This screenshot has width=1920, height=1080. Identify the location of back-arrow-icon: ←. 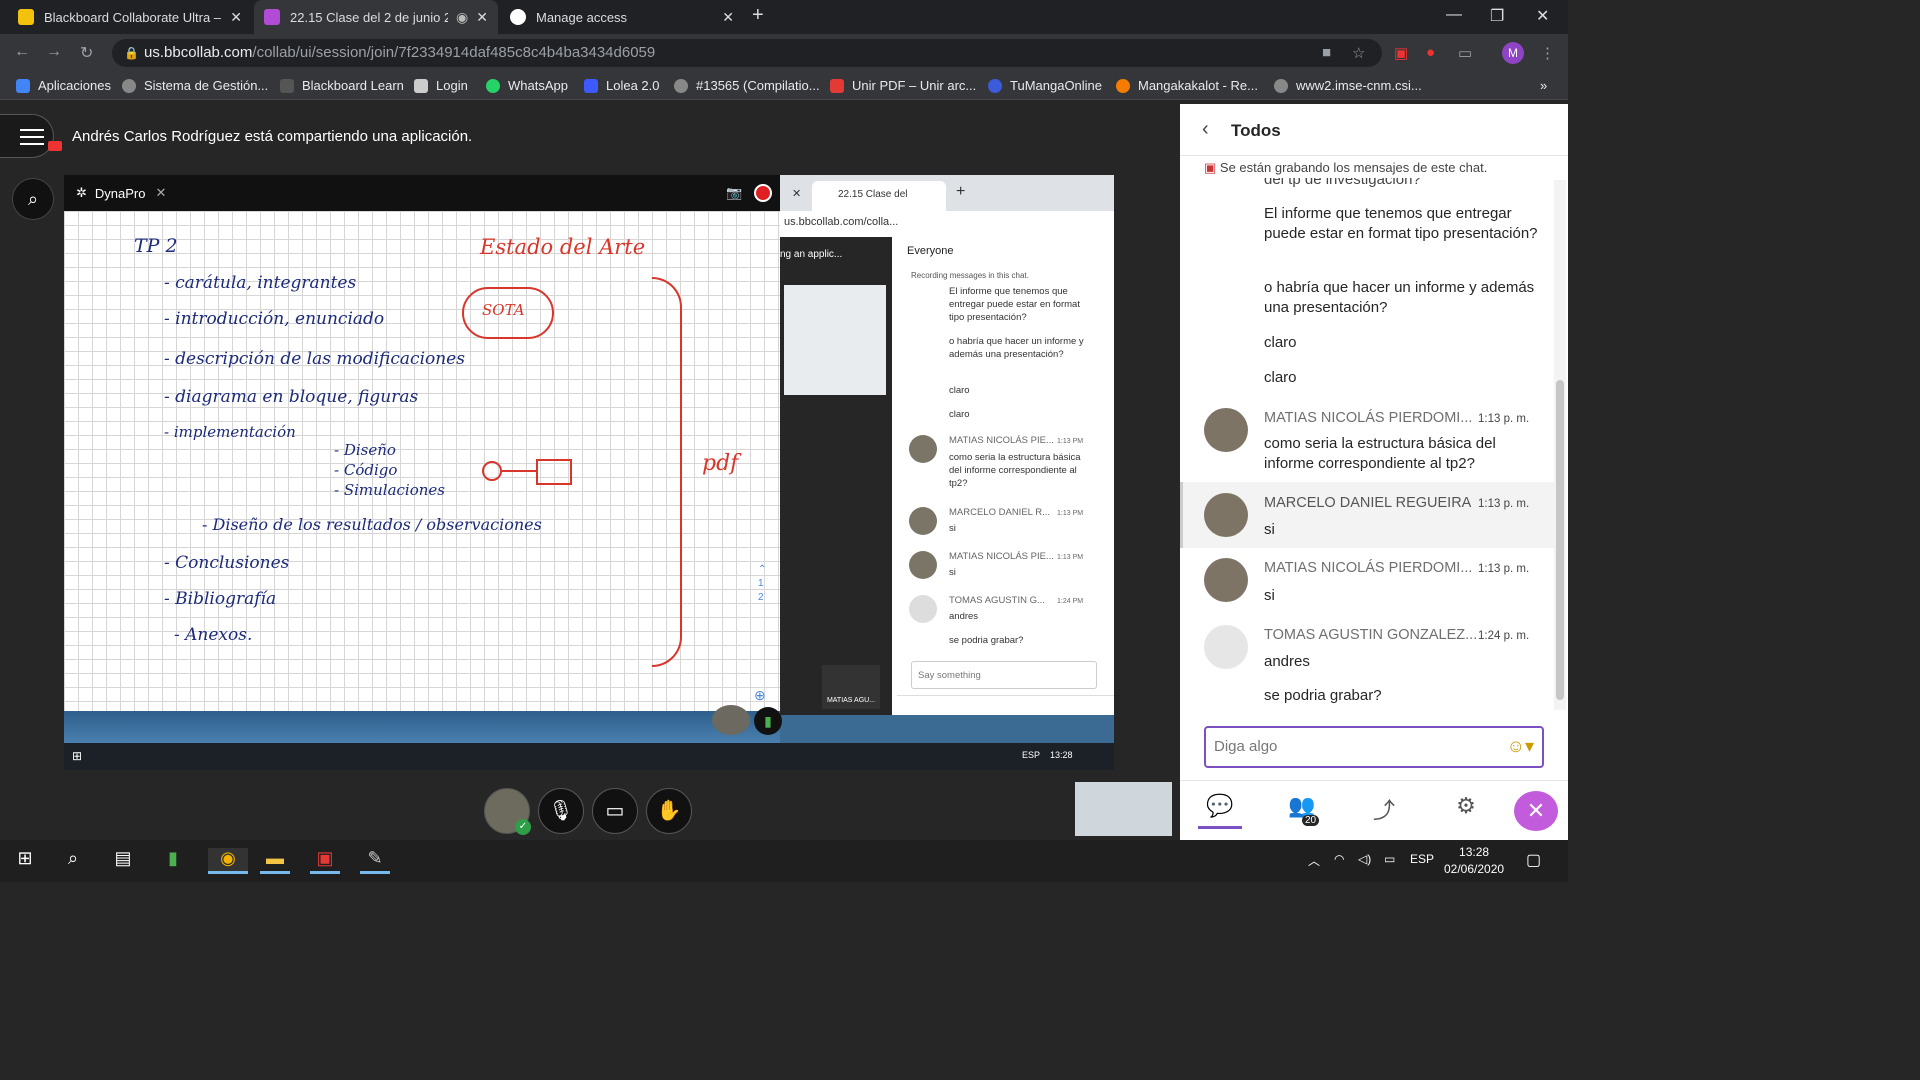
(22, 52).